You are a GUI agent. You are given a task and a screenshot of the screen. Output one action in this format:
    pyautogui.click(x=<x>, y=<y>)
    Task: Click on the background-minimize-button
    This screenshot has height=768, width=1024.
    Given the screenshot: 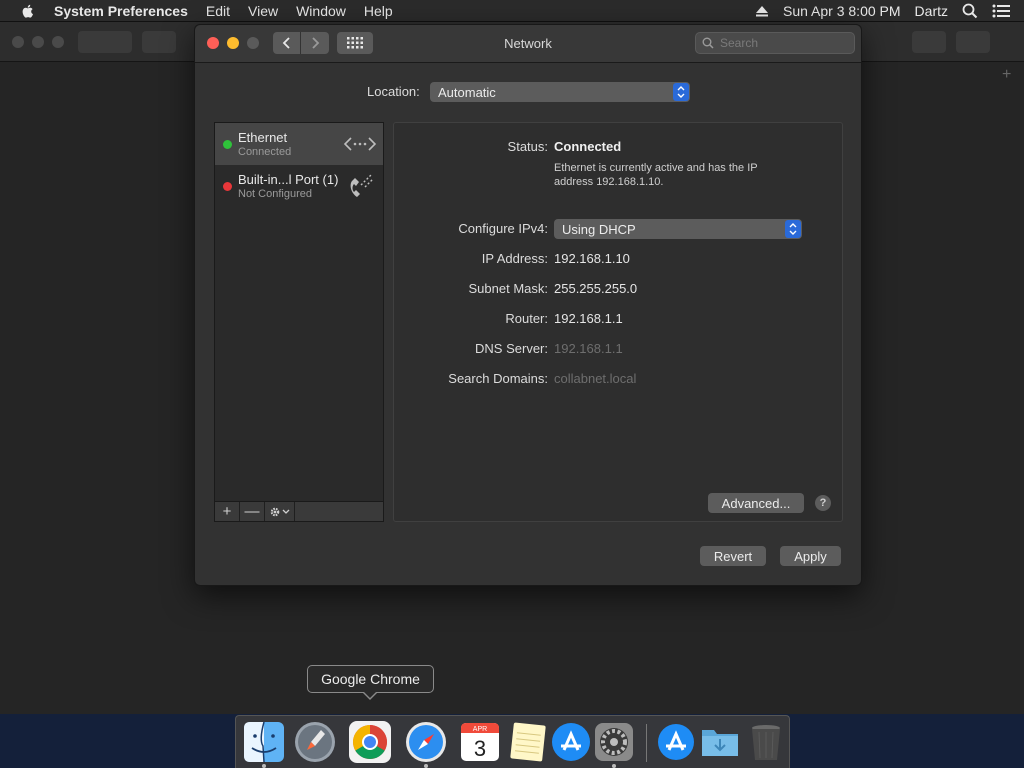 What is the action you would take?
    pyautogui.click(x=38, y=42)
    